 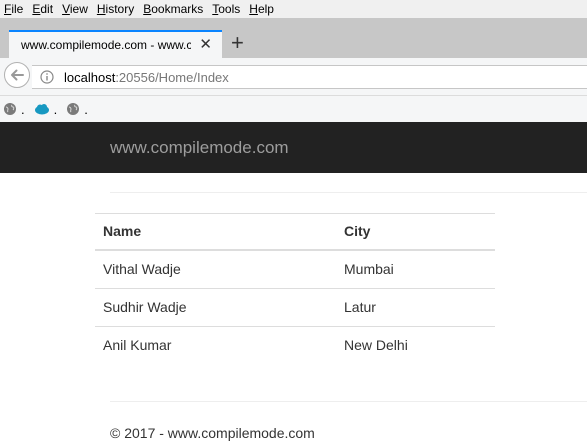 I want to click on info-icon, so click(x=47, y=77).